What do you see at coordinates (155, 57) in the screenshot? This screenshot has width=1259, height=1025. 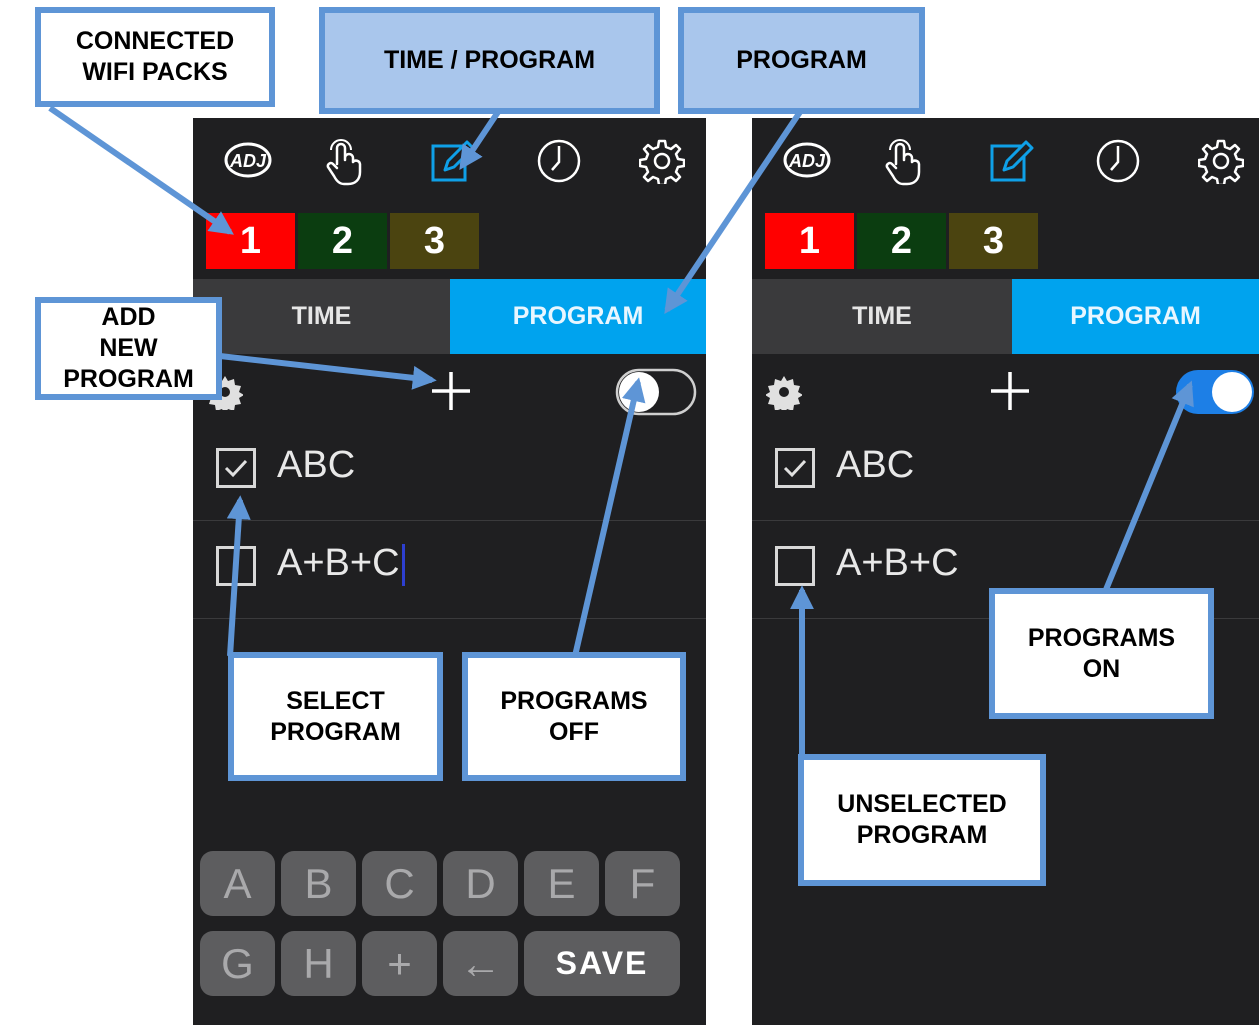 I see `callout-connected-wifi-packs: CONNECTED WIFI PACKS` at bounding box center [155, 57].